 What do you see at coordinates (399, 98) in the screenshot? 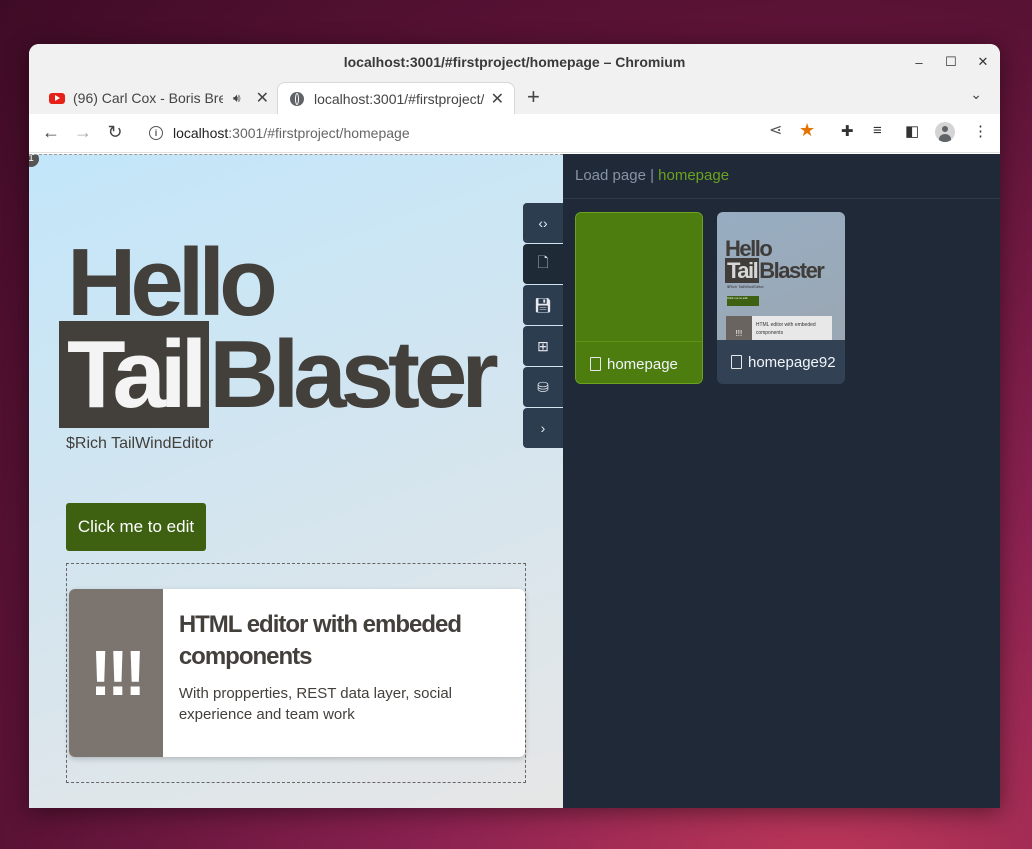
I see `tab-title: localhost:3001/#firstproject/homepage` at bounding box center [399, 98].